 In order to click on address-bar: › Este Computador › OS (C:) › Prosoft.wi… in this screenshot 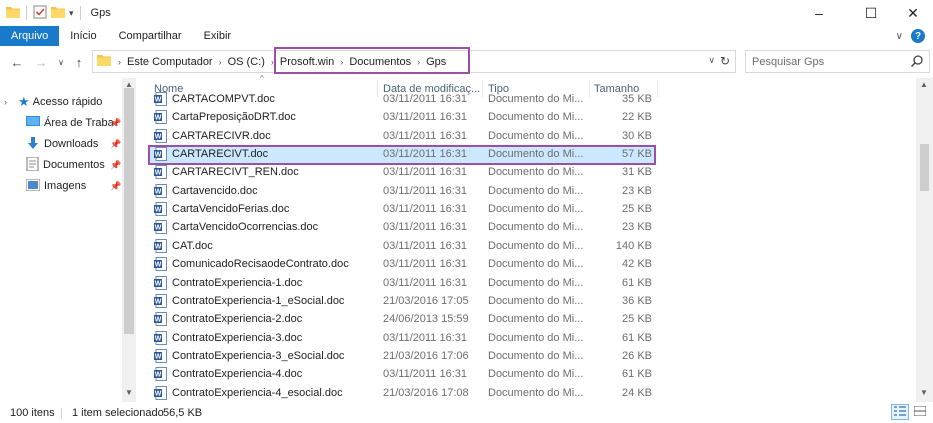, I will do `click(414, 60)`.